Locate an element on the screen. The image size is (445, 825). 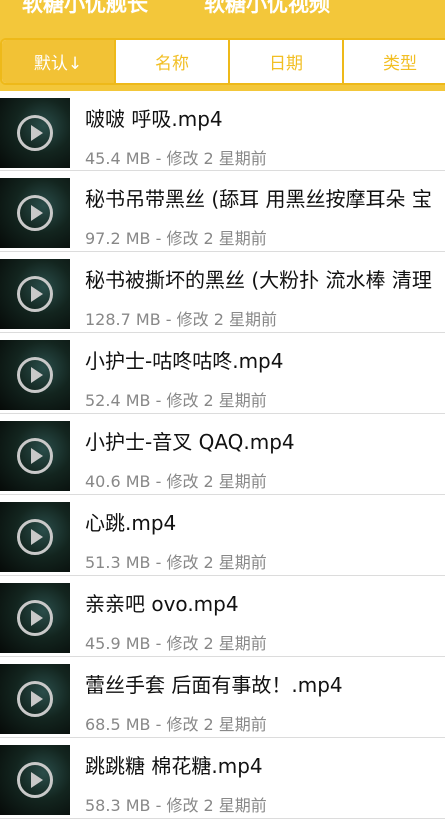
file-name: 啵啵 呼吸.mp4 is located at coordinates (154, 119).